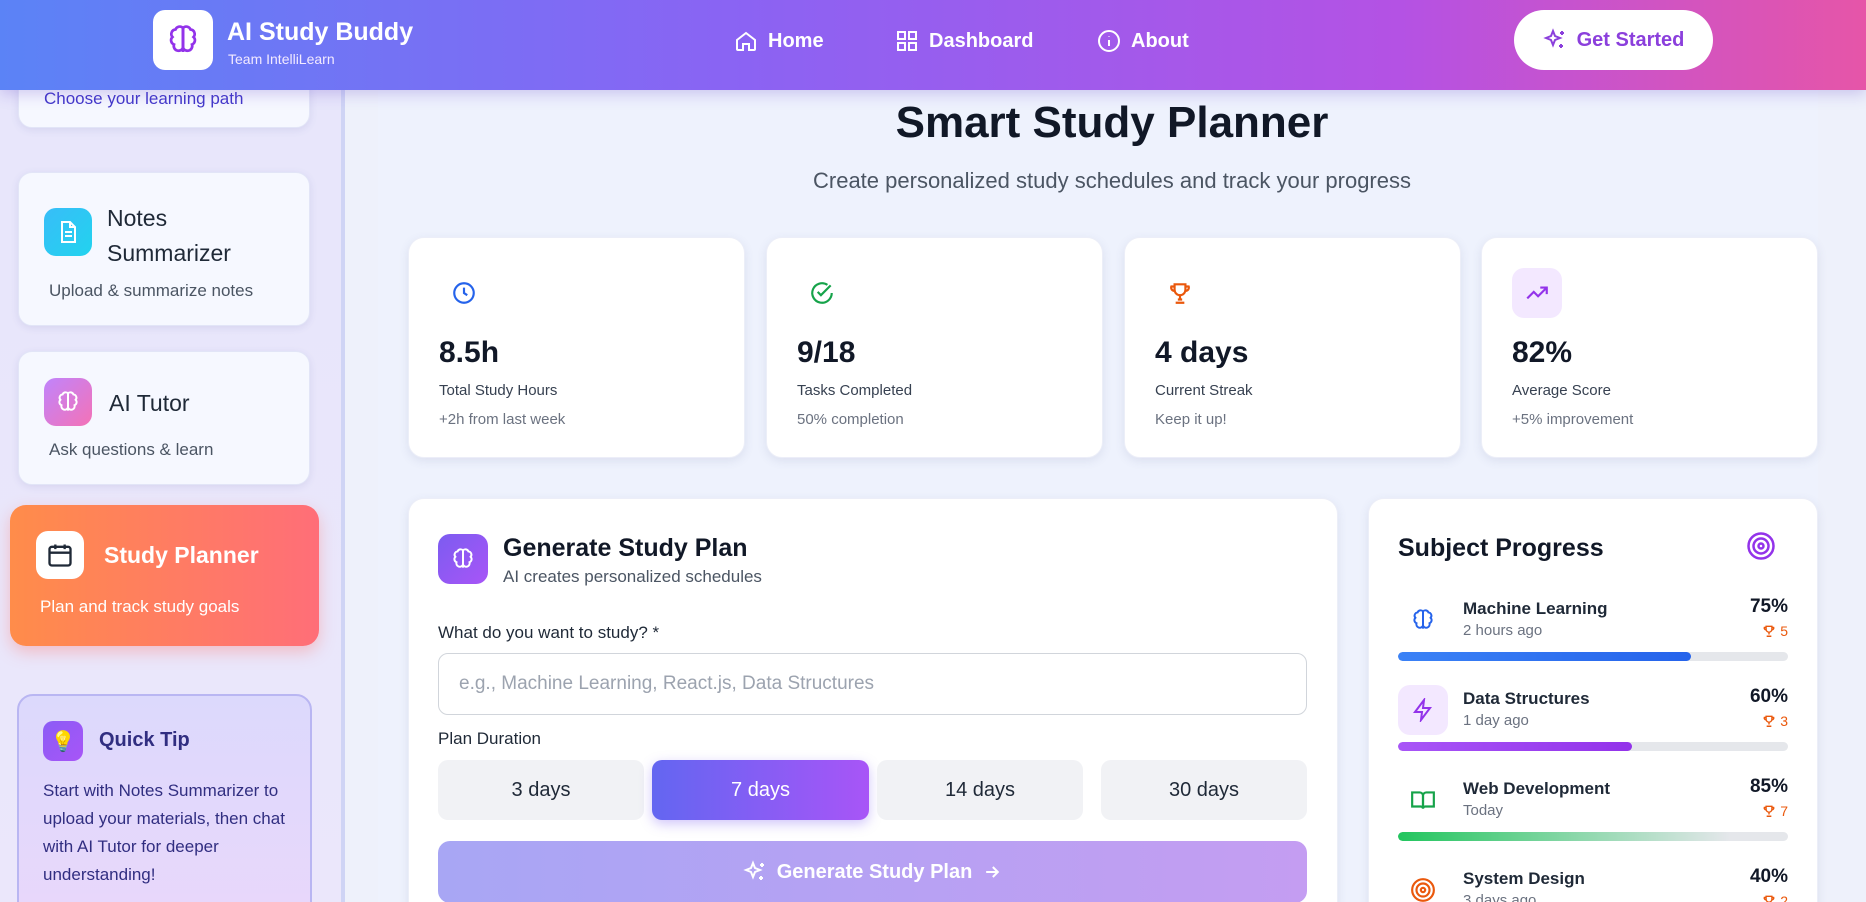 The image size is (1866, 902). I want to click on sidebar-item-study-planner: Study Planner Plan and track study goals, so click(164, 575).